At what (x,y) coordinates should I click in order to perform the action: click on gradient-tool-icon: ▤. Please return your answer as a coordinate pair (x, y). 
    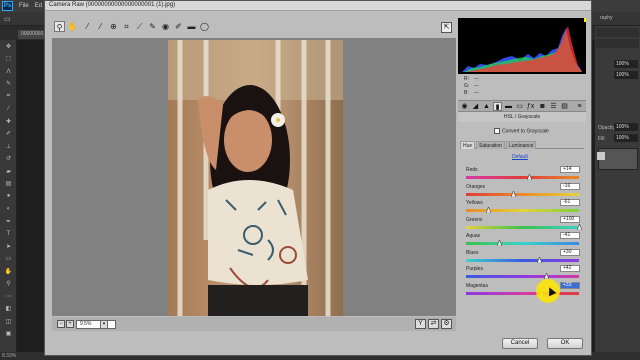
    Looking at the image, I should click on (8, 184).